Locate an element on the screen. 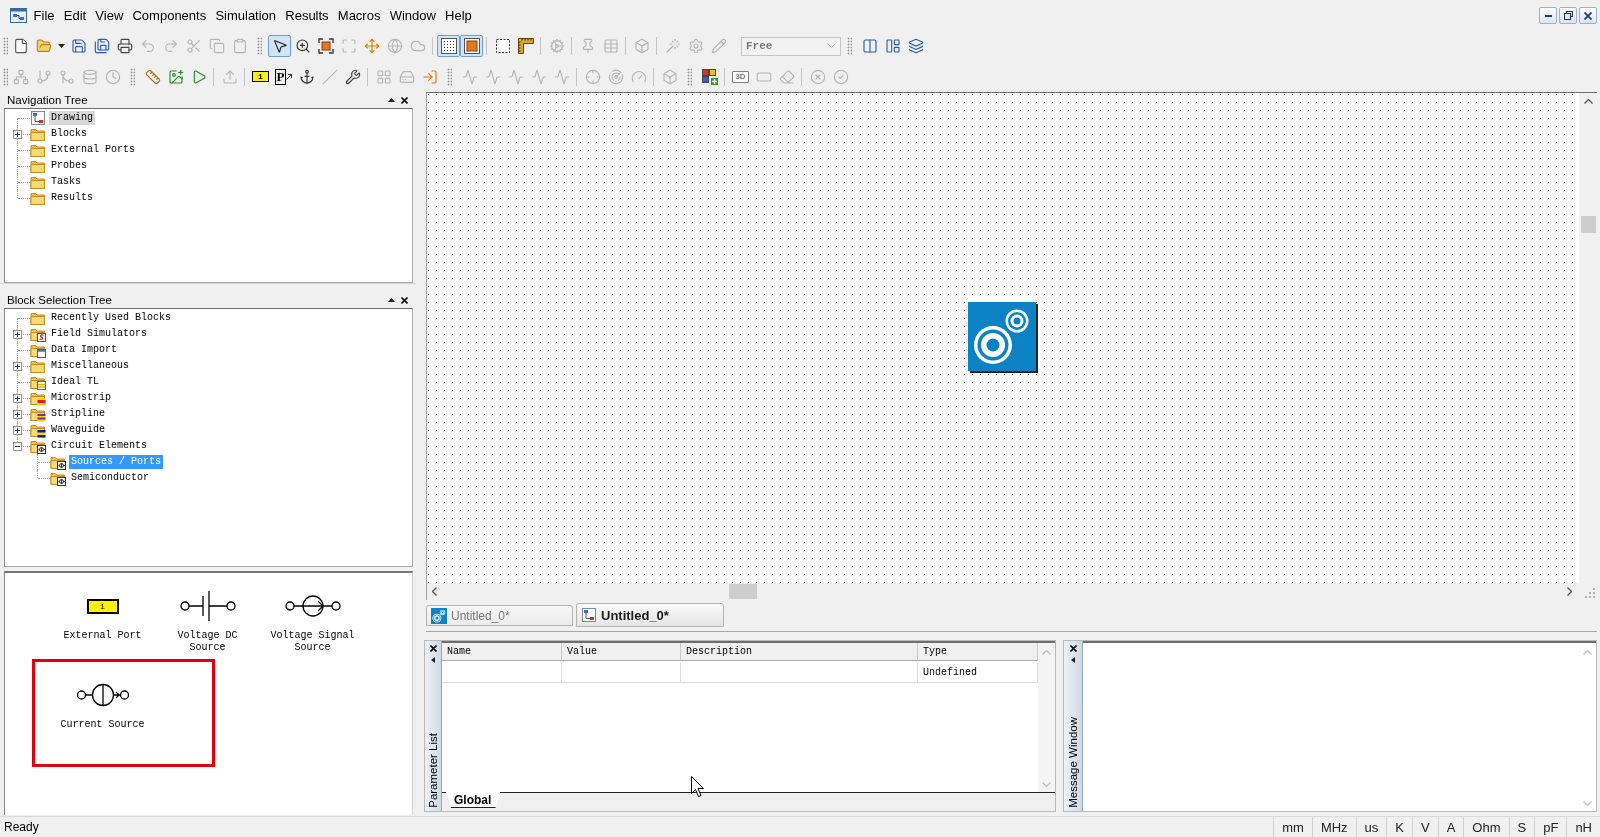  unit-label: MHz is located at coordinates (1333, 827).